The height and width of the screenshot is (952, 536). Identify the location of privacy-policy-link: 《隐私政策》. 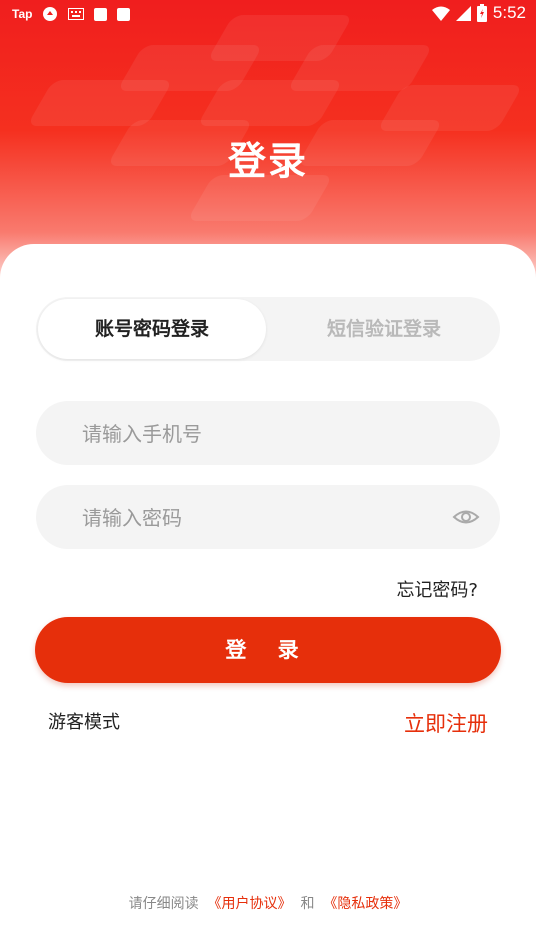
(365, 904).